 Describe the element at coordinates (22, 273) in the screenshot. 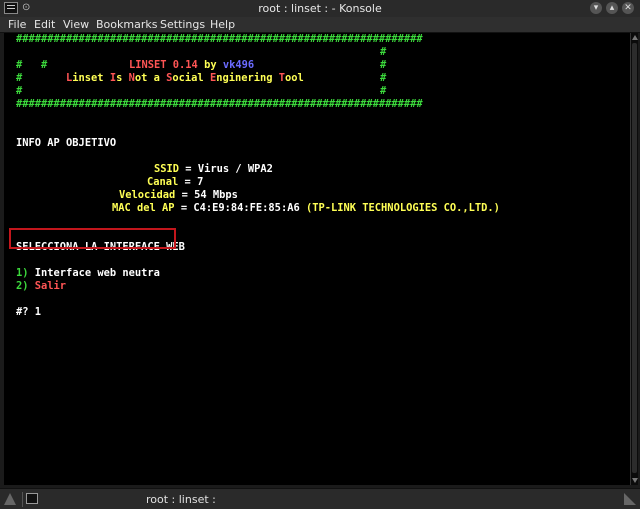

I see `option-1-number: 1)` at that location.